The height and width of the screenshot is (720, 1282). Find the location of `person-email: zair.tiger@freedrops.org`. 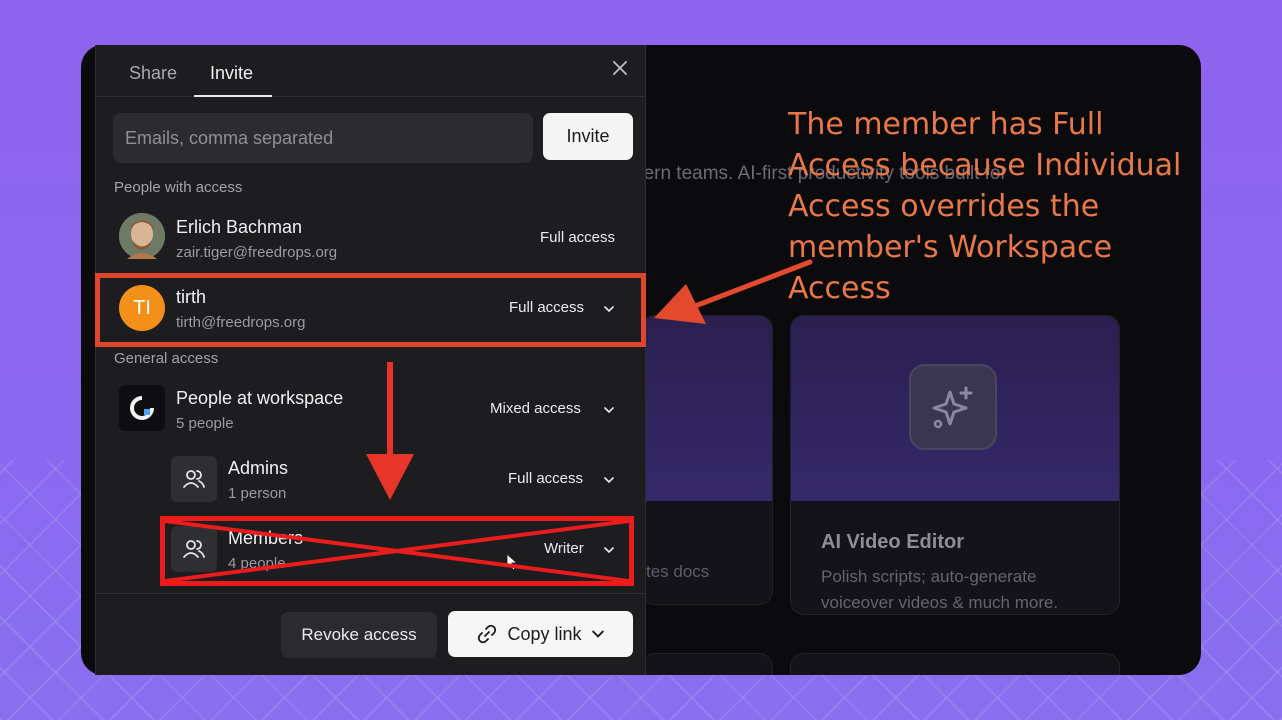

person-email: zair.tiger@freedrops.org is located at coordinates (257, 252).